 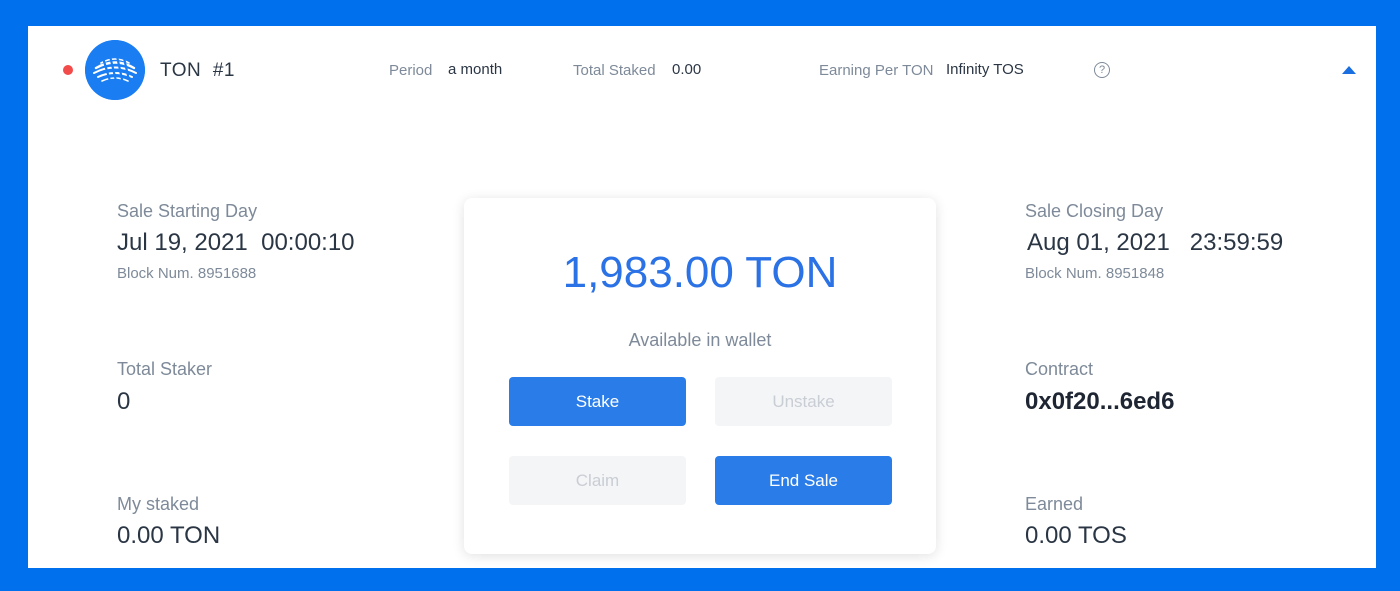 I want to click on period-label: Period, so click(x=411, y=70).